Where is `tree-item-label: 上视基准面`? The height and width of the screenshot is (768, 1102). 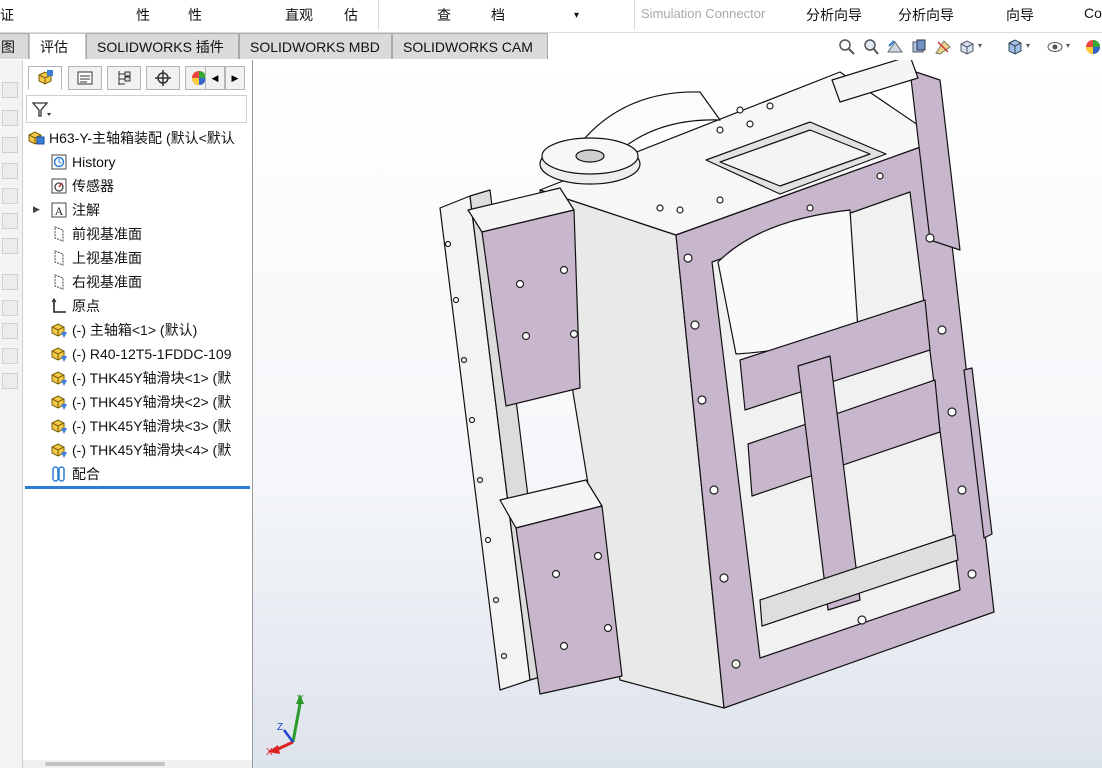 tree-item-label: 上视基准面 is located at coordinates (107, 258).